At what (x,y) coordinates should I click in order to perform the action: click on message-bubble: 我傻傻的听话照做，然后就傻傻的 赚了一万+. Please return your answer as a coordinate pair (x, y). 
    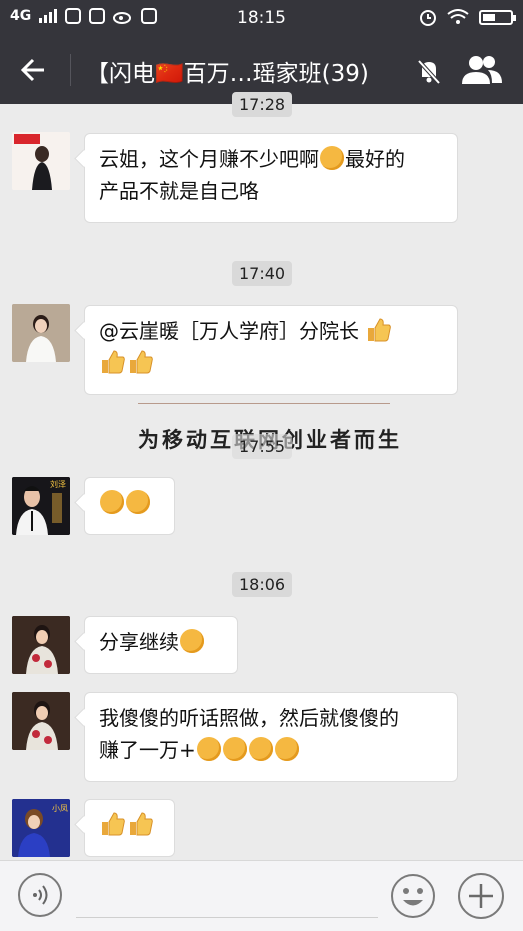
    Looking at the image, I should click on (271, 737).